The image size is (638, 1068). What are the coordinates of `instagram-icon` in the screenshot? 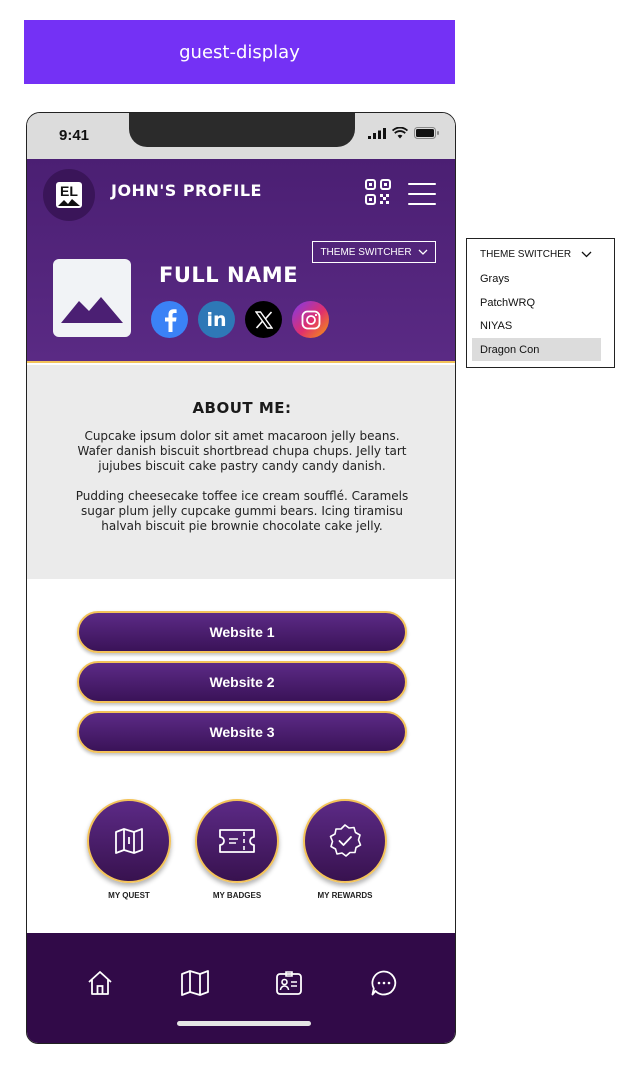 It's located at (310, 319).